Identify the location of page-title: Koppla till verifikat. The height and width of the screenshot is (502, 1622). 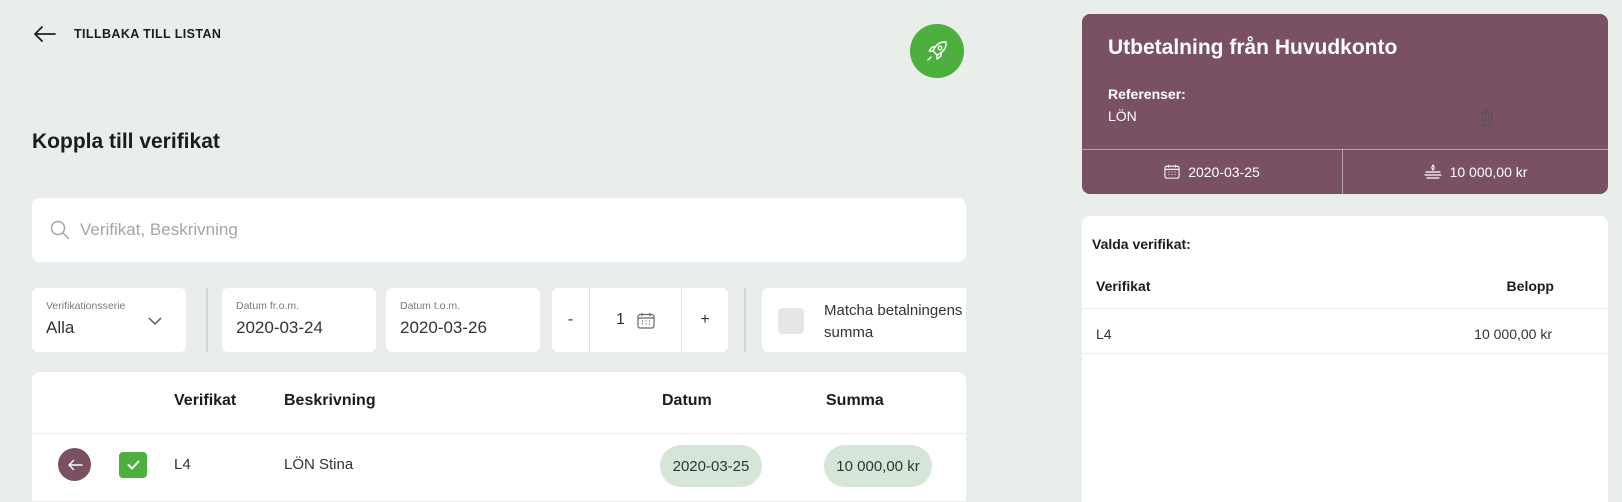
(126, 141).